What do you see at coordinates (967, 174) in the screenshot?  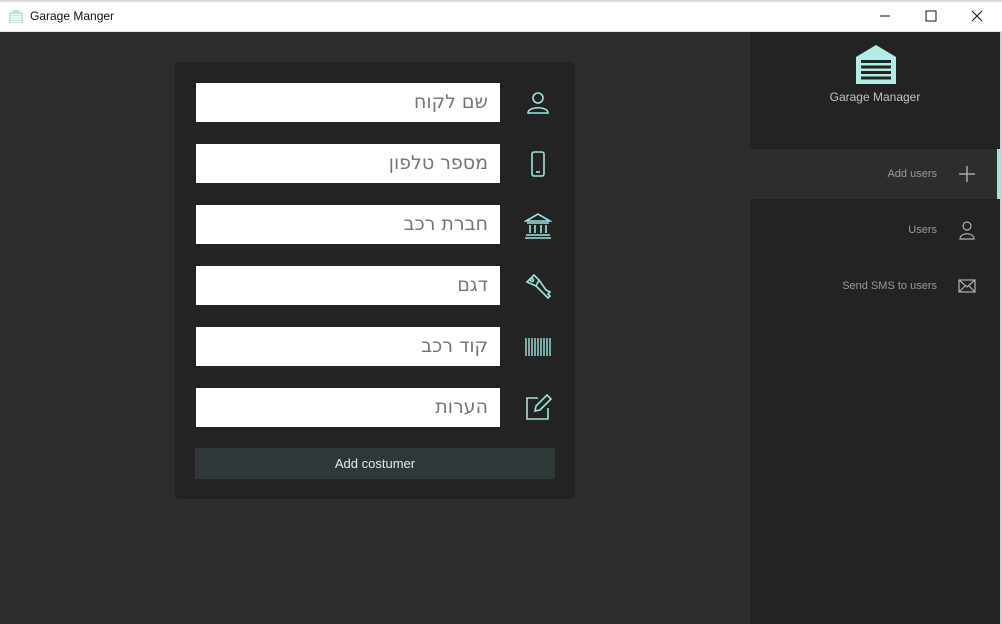 I see `plus-icon` at bounding box center [967, 174].